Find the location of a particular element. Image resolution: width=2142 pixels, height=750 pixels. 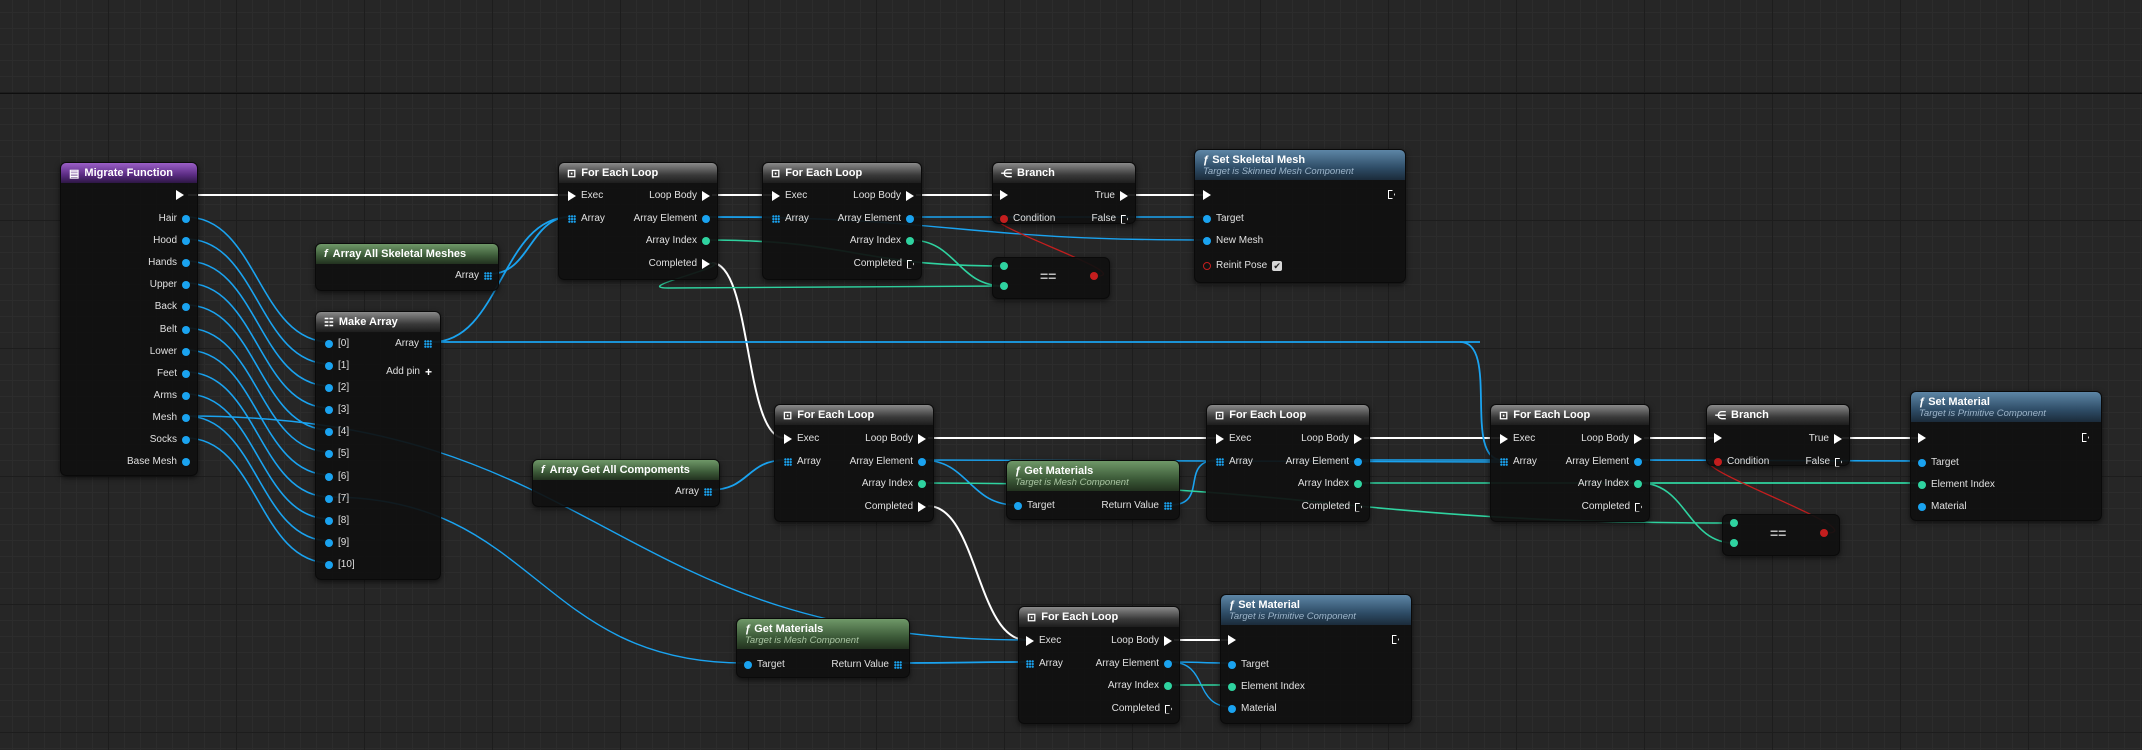

migrate-out-lower: Lower is located at coordinates (135, 352).